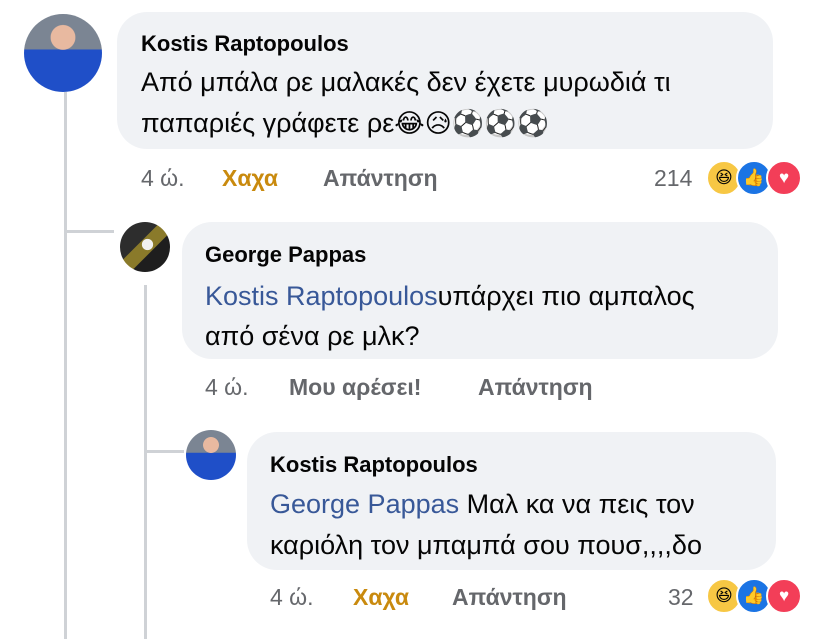 This screenshot has height=639, width=828. I want to click on comment-text-line1: George Pappas Μαλ κα να πεις τον, so click(482, 504).